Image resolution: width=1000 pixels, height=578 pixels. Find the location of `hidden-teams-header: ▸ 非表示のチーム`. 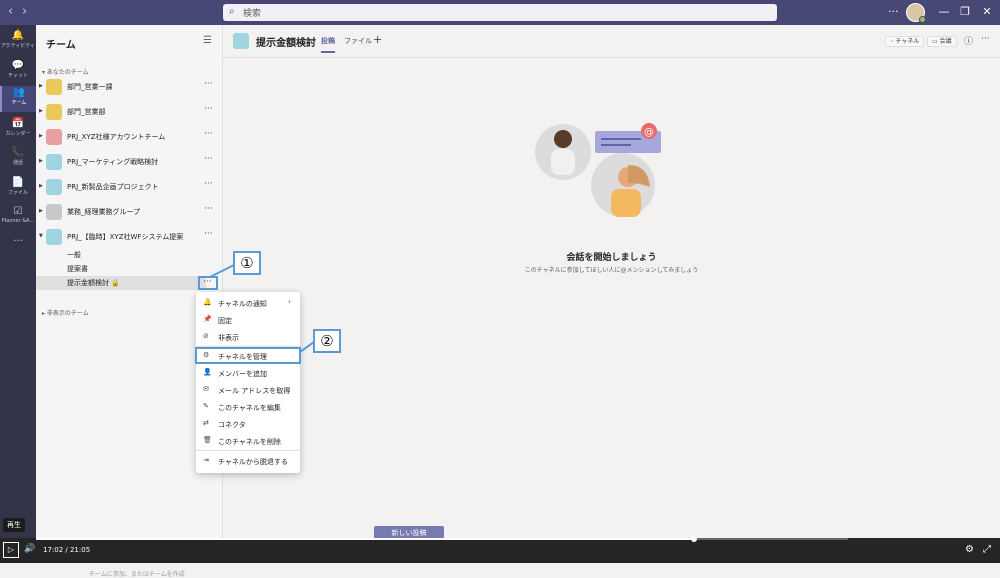

hidden-teams-header: ▸ 非表示のチーム is located at coordinates (65, 312).